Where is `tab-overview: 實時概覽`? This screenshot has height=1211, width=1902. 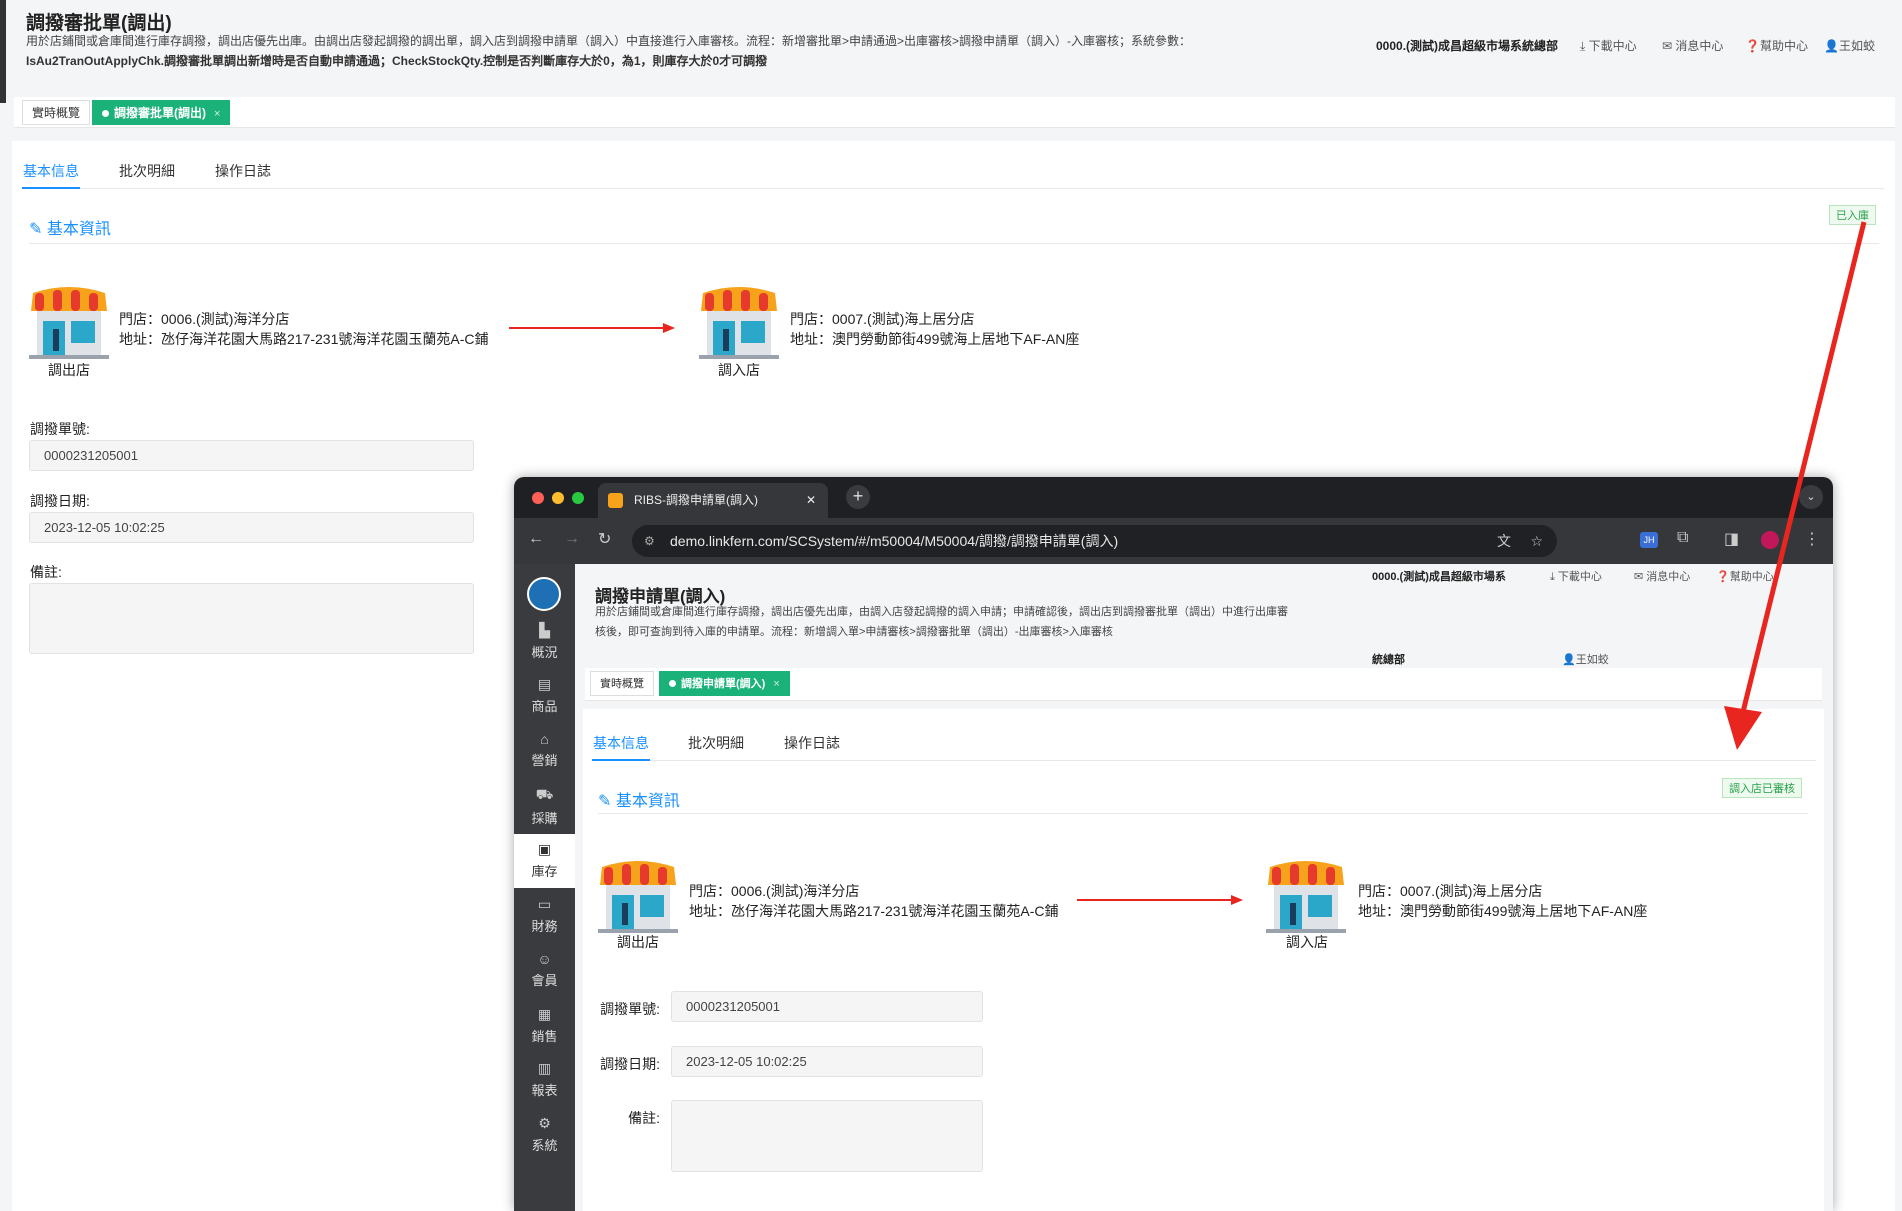 tab-overview: 實時概覽 is located at coordinates (56, 112).